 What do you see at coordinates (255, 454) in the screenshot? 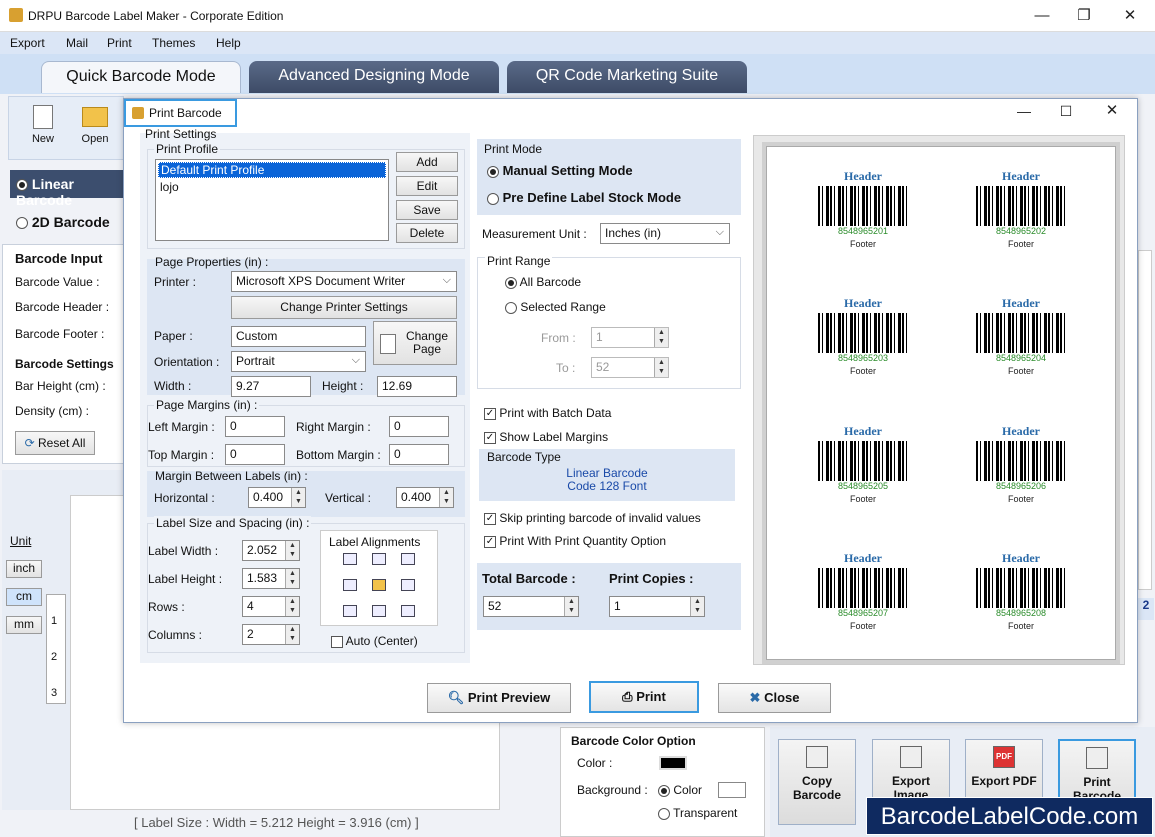
I see `top-margin-field: 0` at bounding box center [255, 454].